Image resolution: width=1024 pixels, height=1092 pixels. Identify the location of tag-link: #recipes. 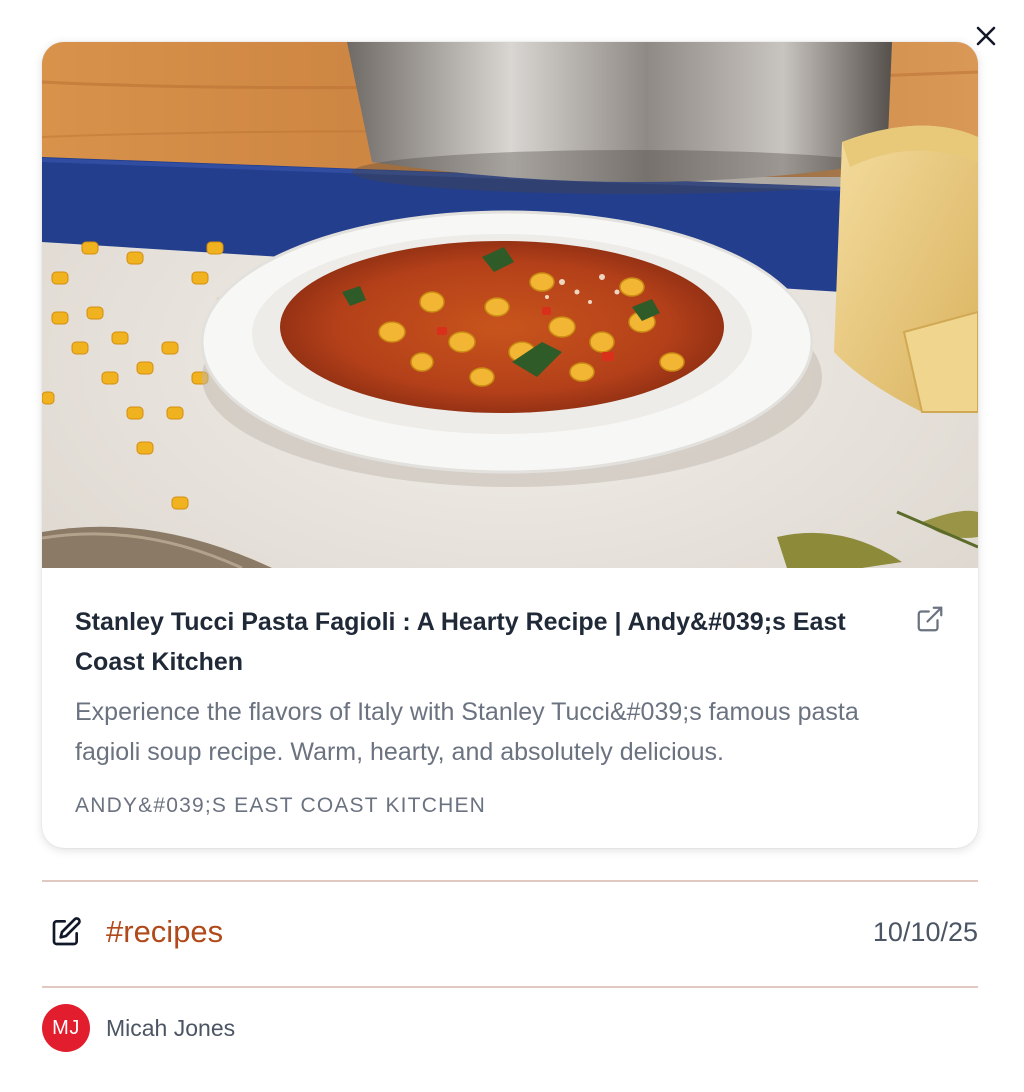
(164, 932).